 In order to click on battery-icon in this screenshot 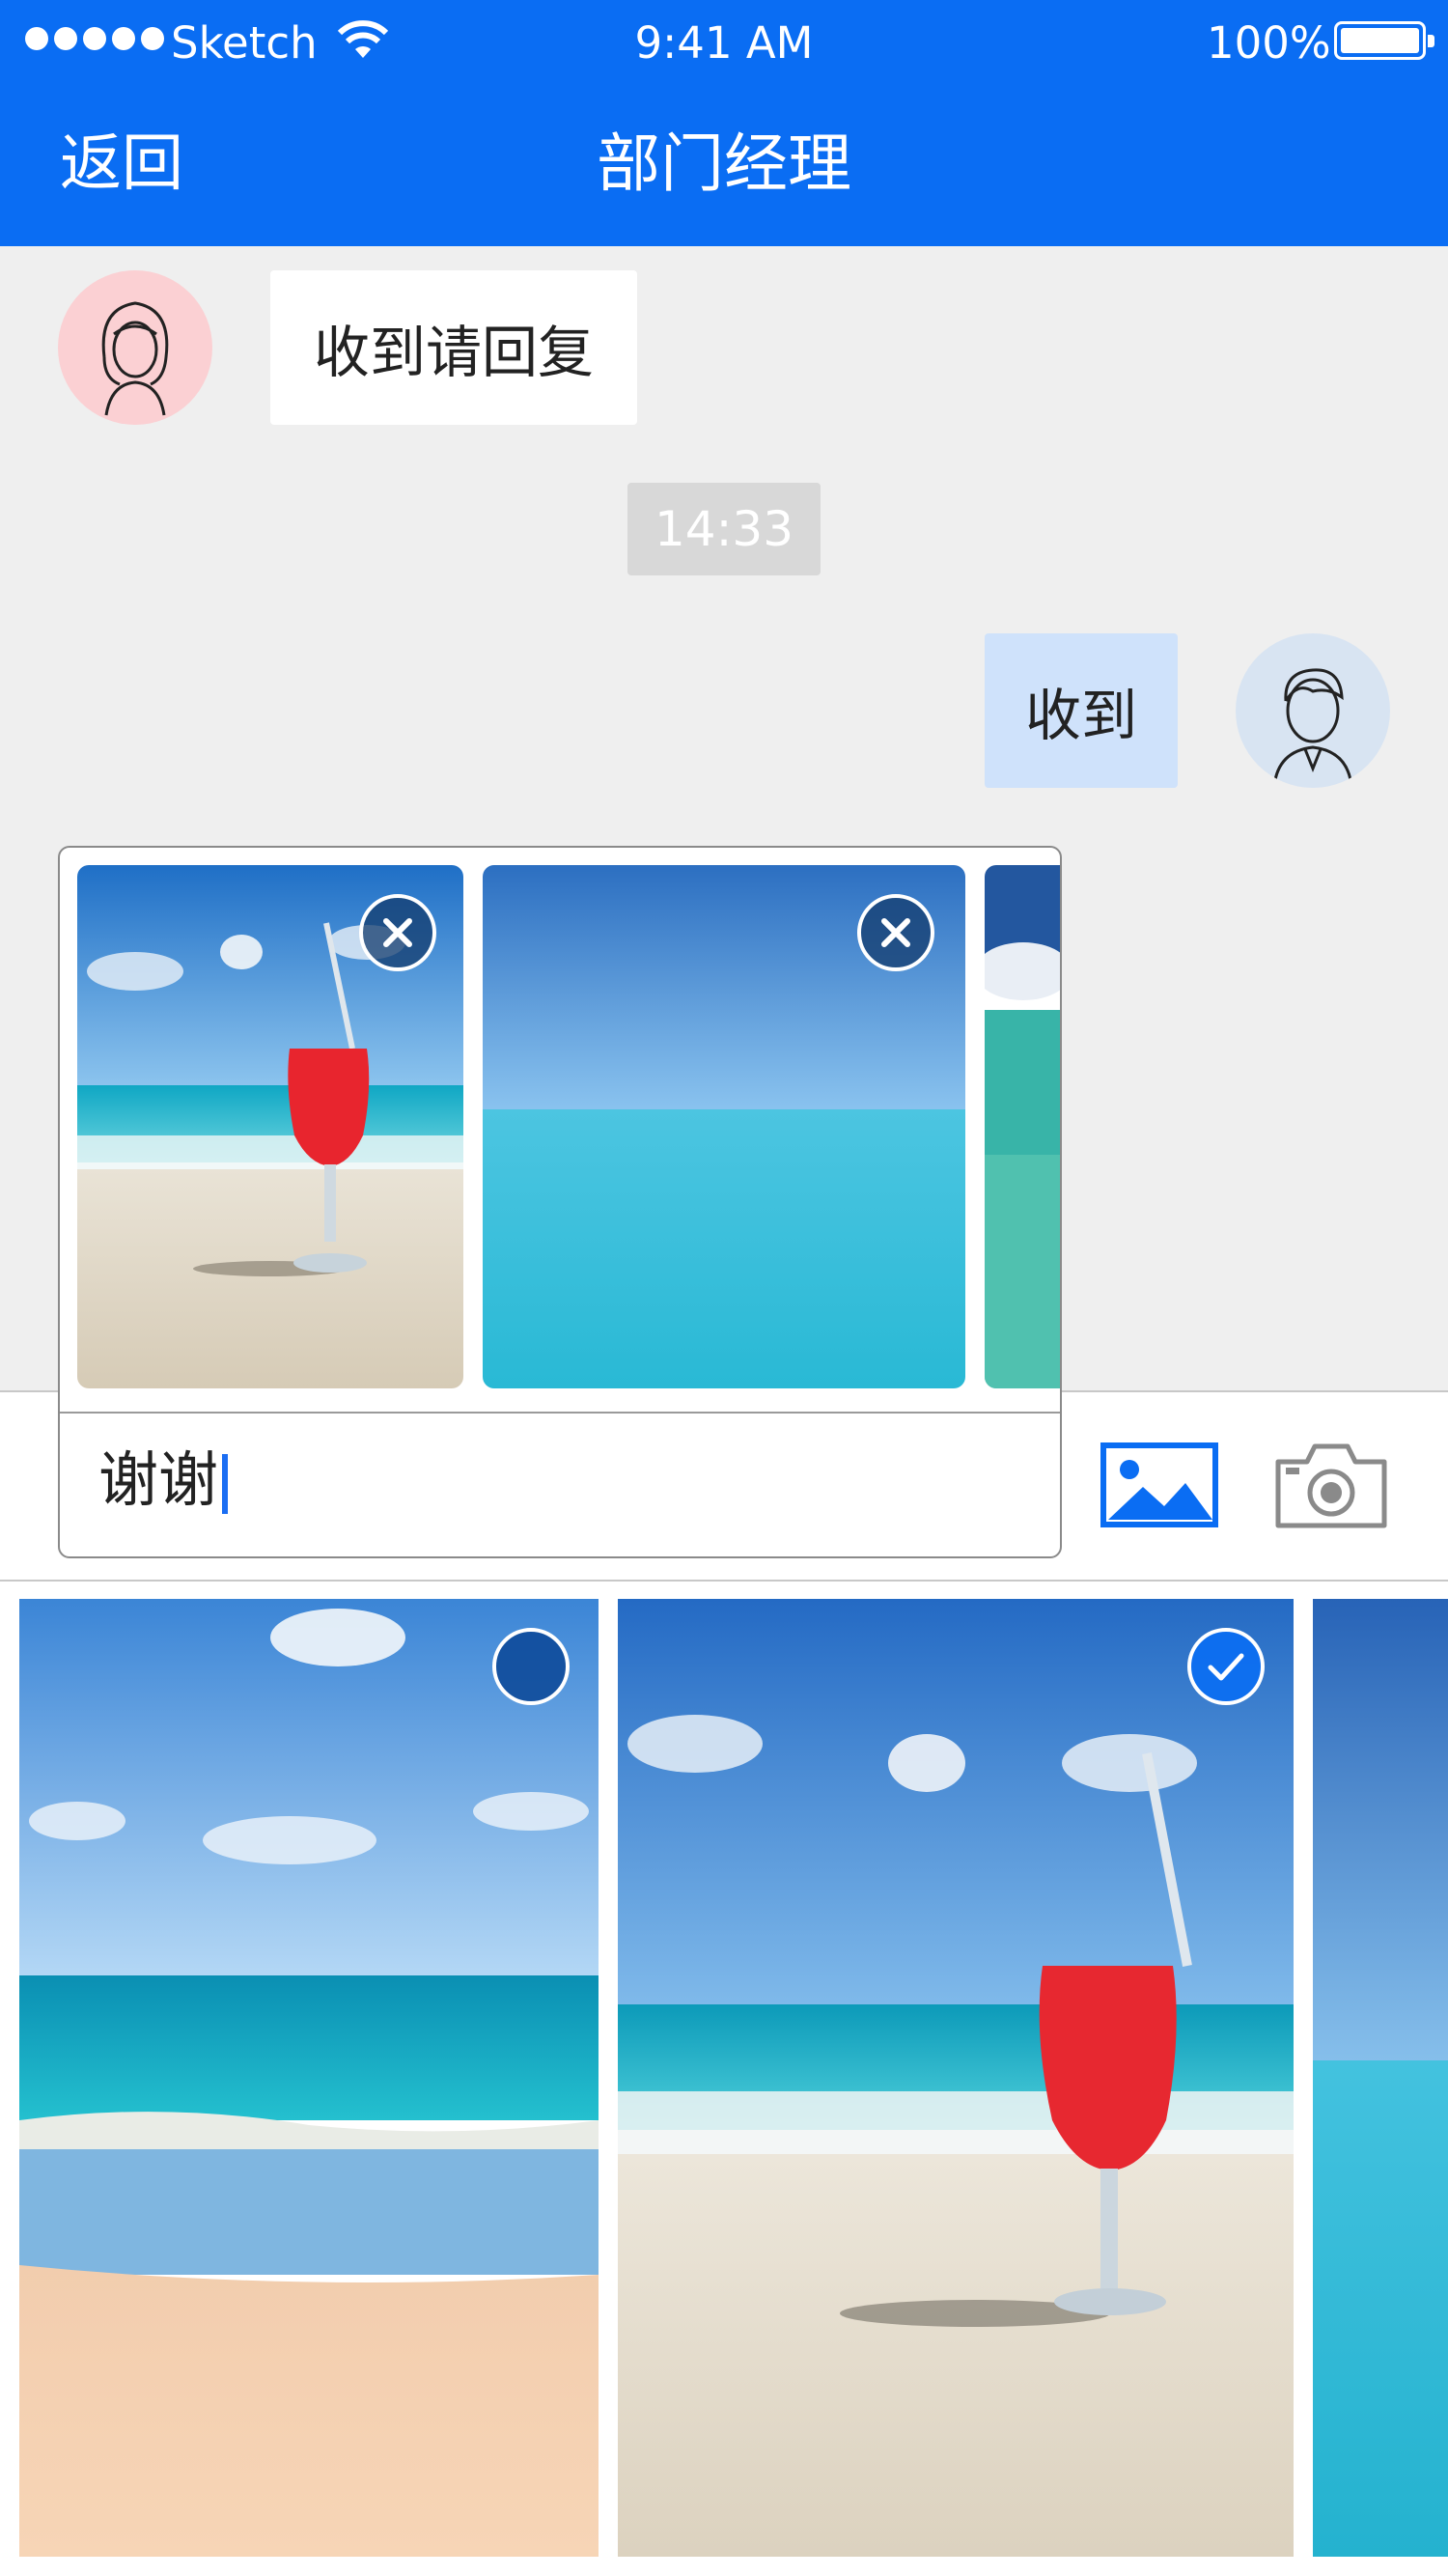, I will do `click(1384, 41)`.